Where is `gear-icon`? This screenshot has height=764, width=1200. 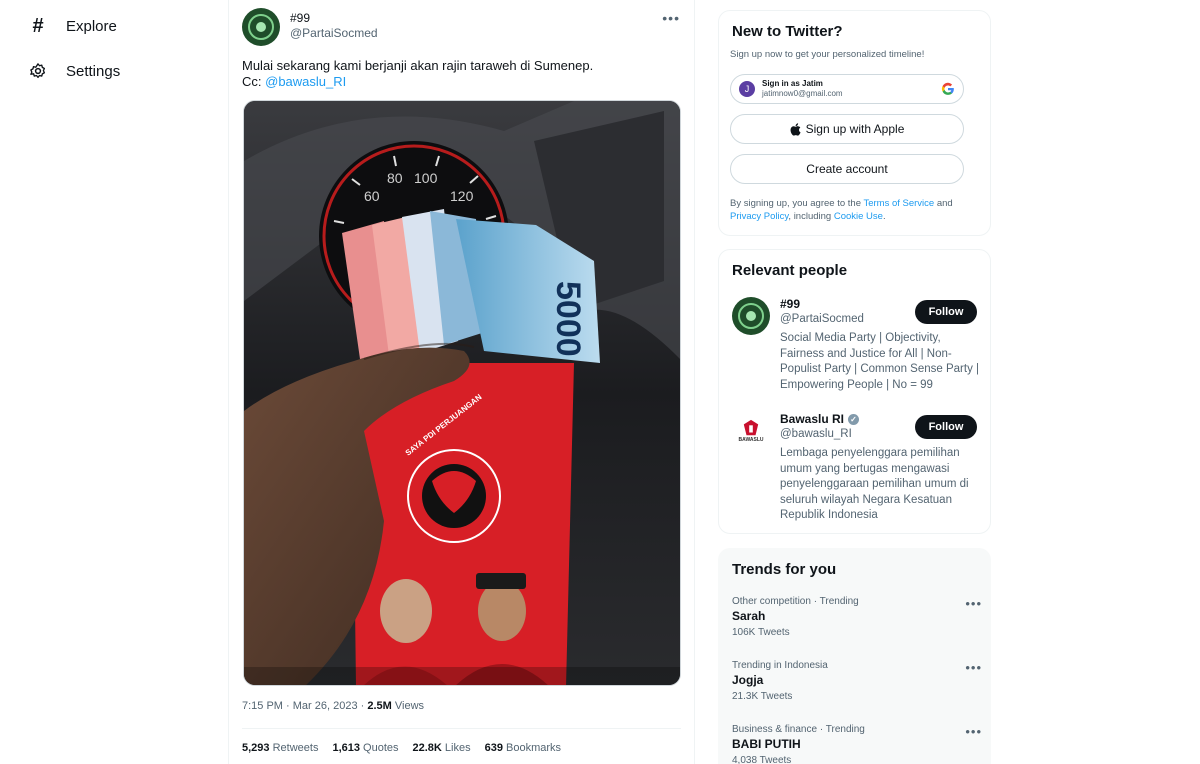
gear-icon is located at coordinates (38, 71).